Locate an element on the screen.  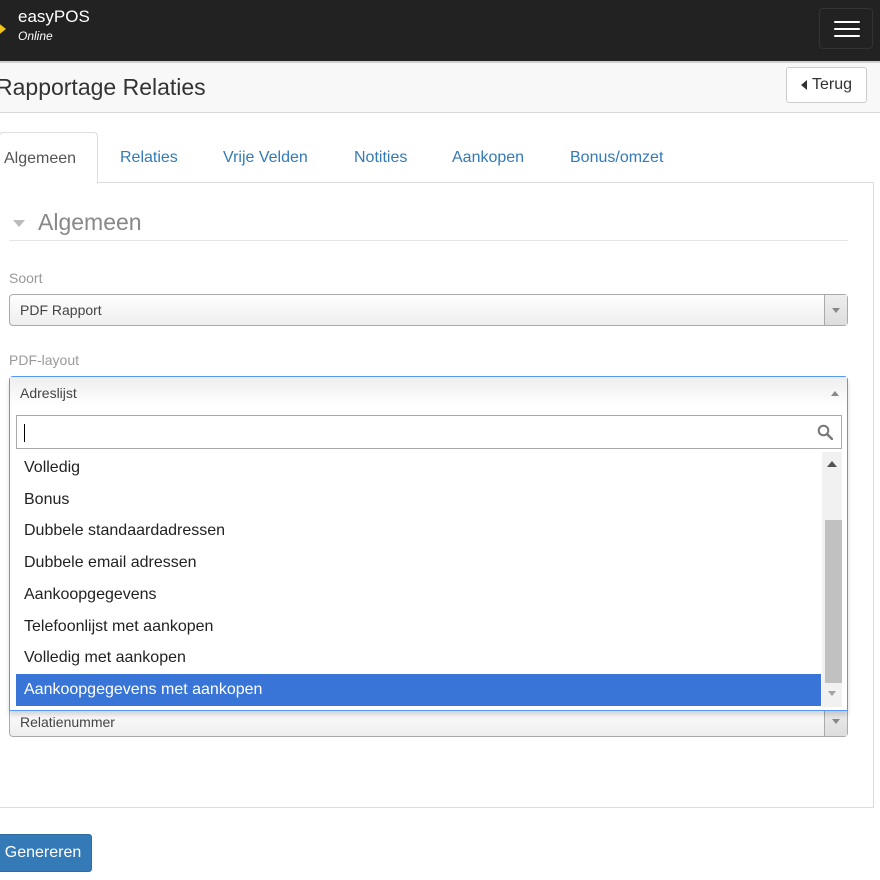
brand-subtitle: Online is located at coordinates (35, 36).